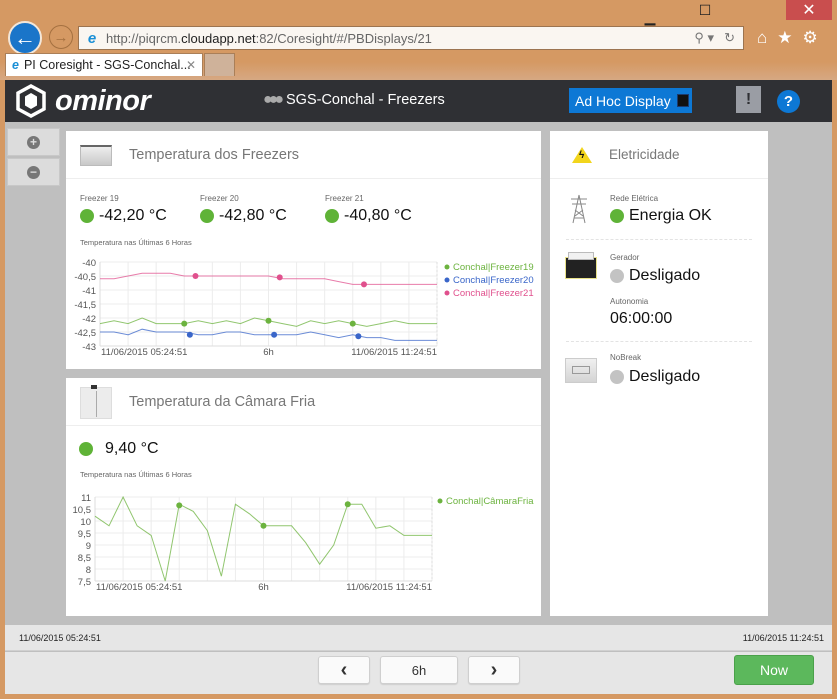 The image size is (837, 699). Describe the element at coordinates (89, 291) in the screenshot. I see `y-tick-label: -41` at that location.